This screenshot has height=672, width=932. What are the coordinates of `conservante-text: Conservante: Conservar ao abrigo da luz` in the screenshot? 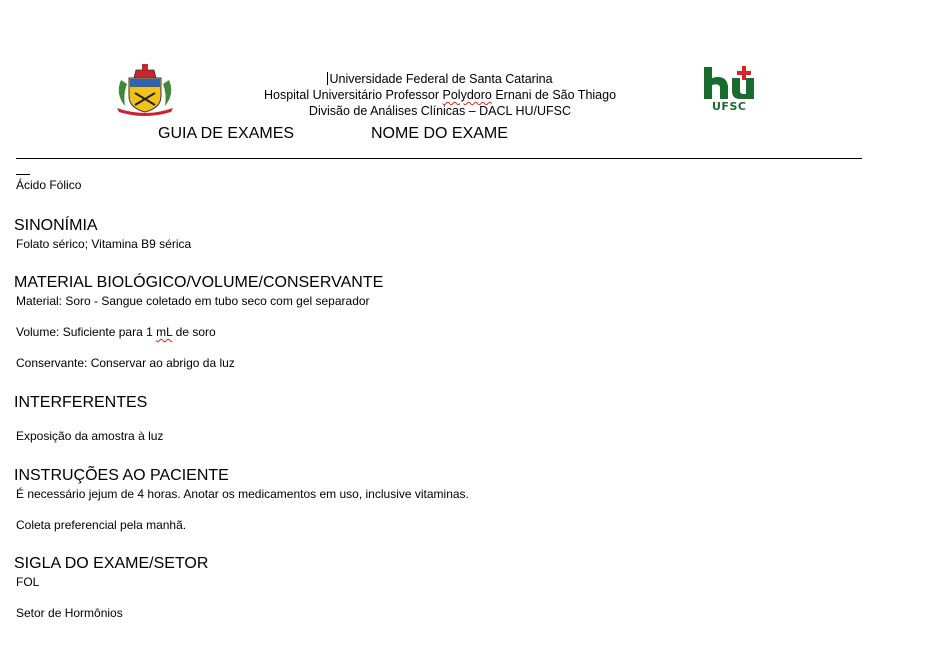 It's located at (125, 363).